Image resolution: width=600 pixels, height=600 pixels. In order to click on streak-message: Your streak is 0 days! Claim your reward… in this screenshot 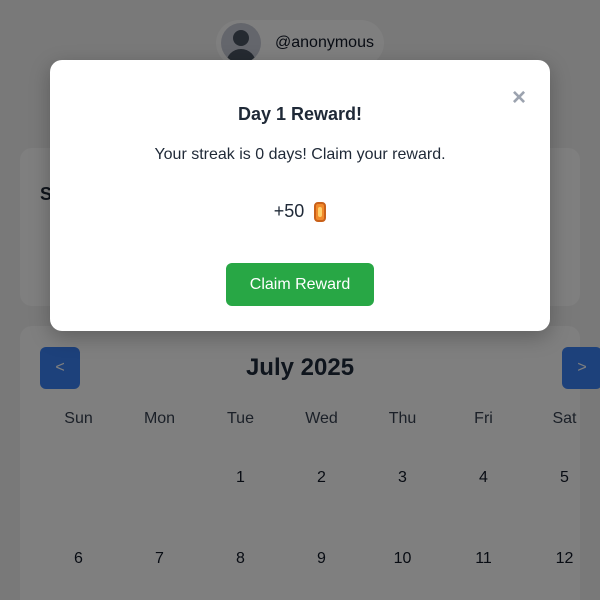, I will do `click(300, 154)`.